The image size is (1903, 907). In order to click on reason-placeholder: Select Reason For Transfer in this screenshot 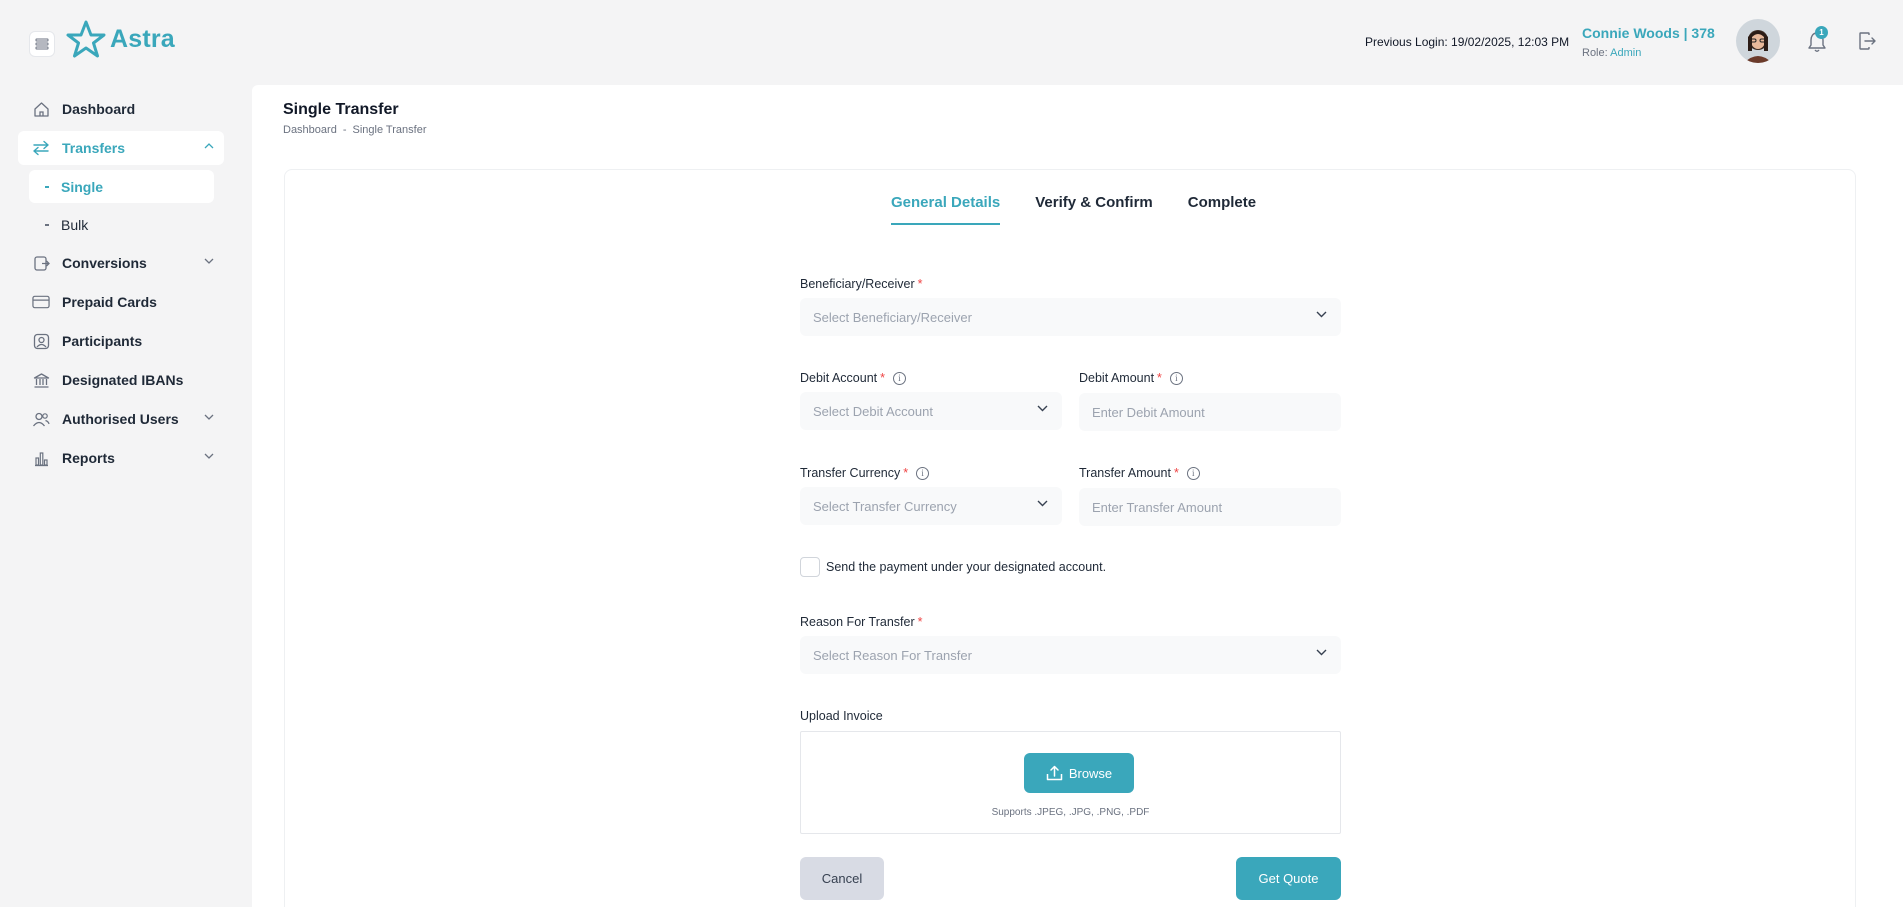, I will do `click(892, 655)`.